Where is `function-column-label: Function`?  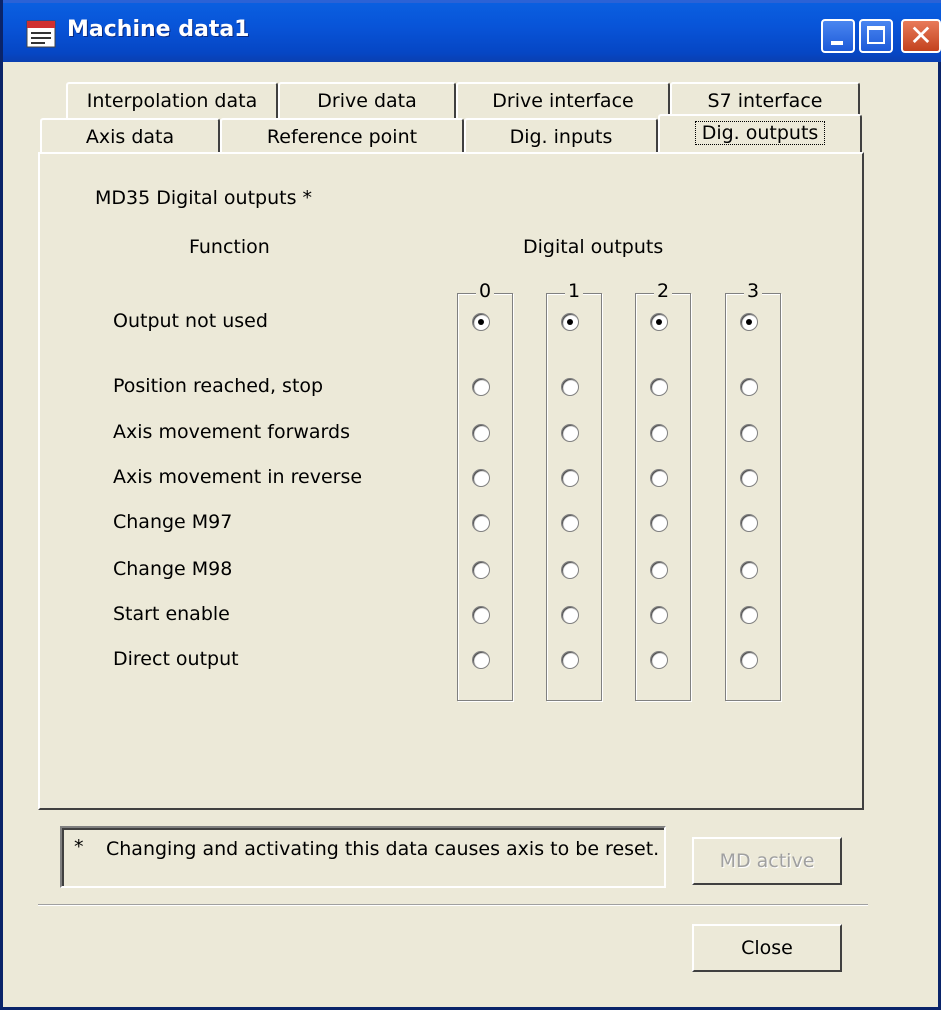 function-column-label: Function is located at coordinates (229, 247).